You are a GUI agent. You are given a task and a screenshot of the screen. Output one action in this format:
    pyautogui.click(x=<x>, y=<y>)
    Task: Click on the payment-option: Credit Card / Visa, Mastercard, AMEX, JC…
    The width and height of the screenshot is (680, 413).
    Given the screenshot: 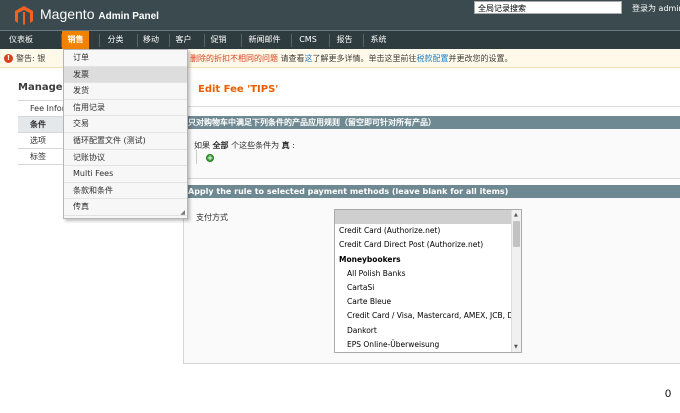 What is the action you would take?
    pyautogui.click(x=428, y=316)
    